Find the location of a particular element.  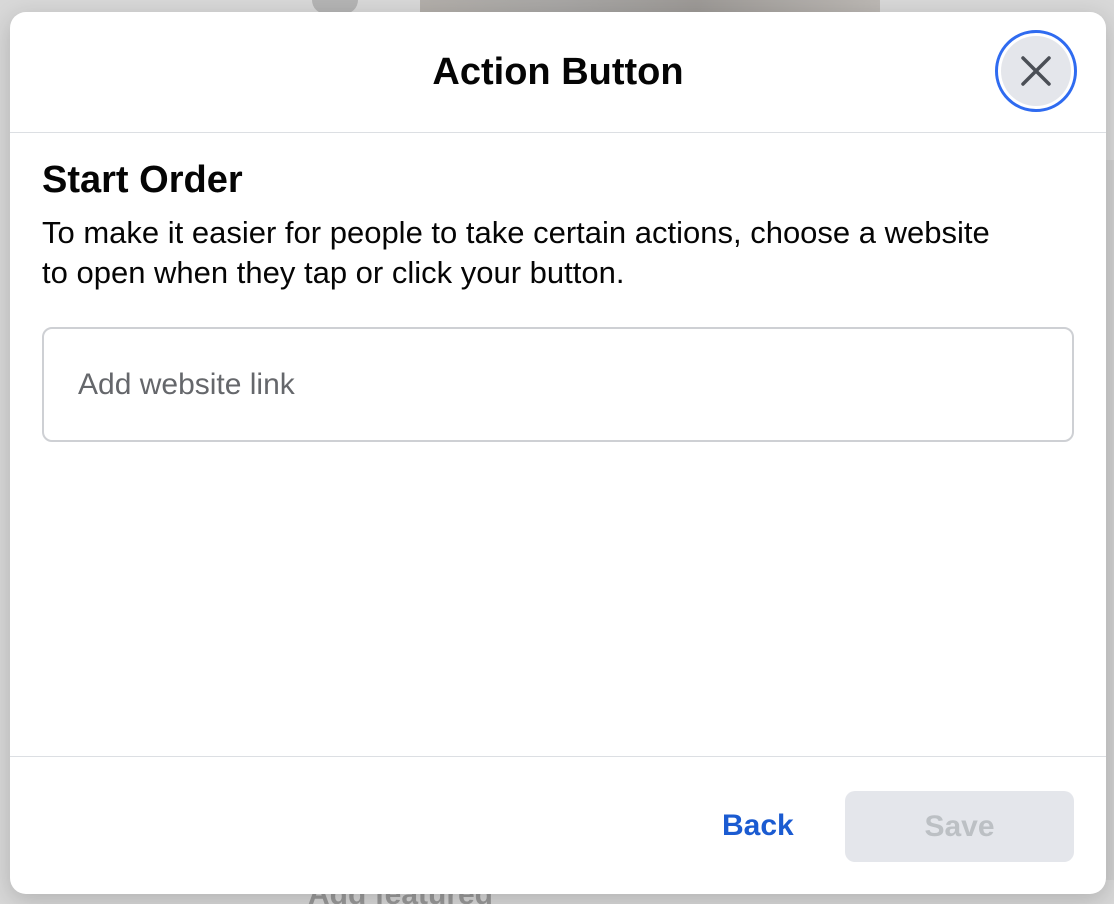

close-button is located at coordinates (1036, 71).